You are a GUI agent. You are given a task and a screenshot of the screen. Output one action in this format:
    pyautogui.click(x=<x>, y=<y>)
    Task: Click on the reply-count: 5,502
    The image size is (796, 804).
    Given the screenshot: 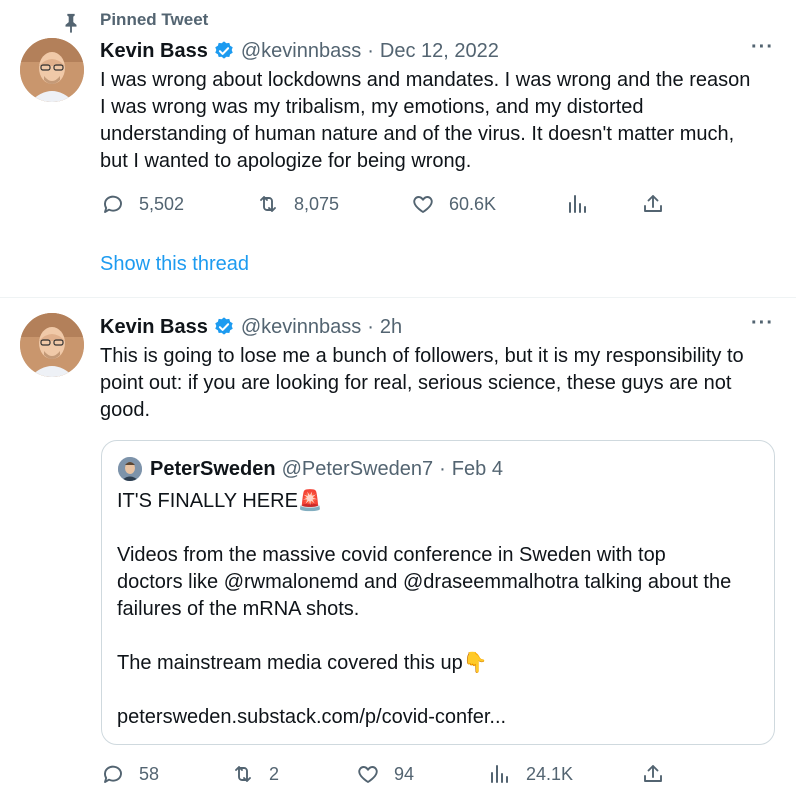 What is the action you would take?
    pyautogui.click(x=162, y=203)
    